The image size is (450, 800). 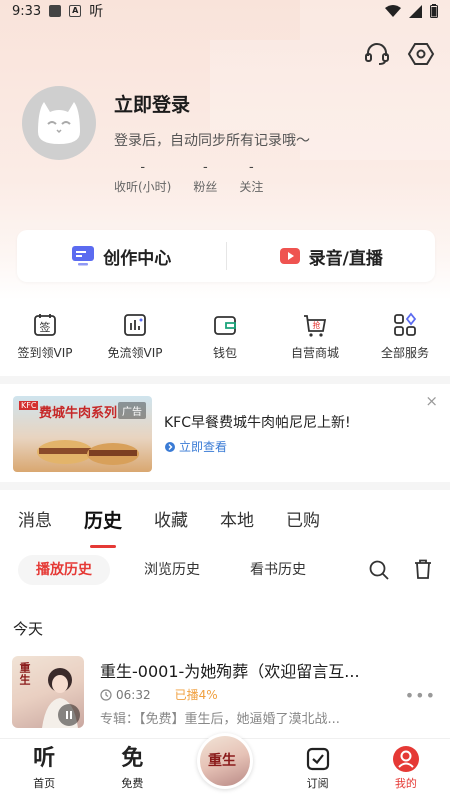 I want to click on service-label: 钱包, so click(x=224, y=353).